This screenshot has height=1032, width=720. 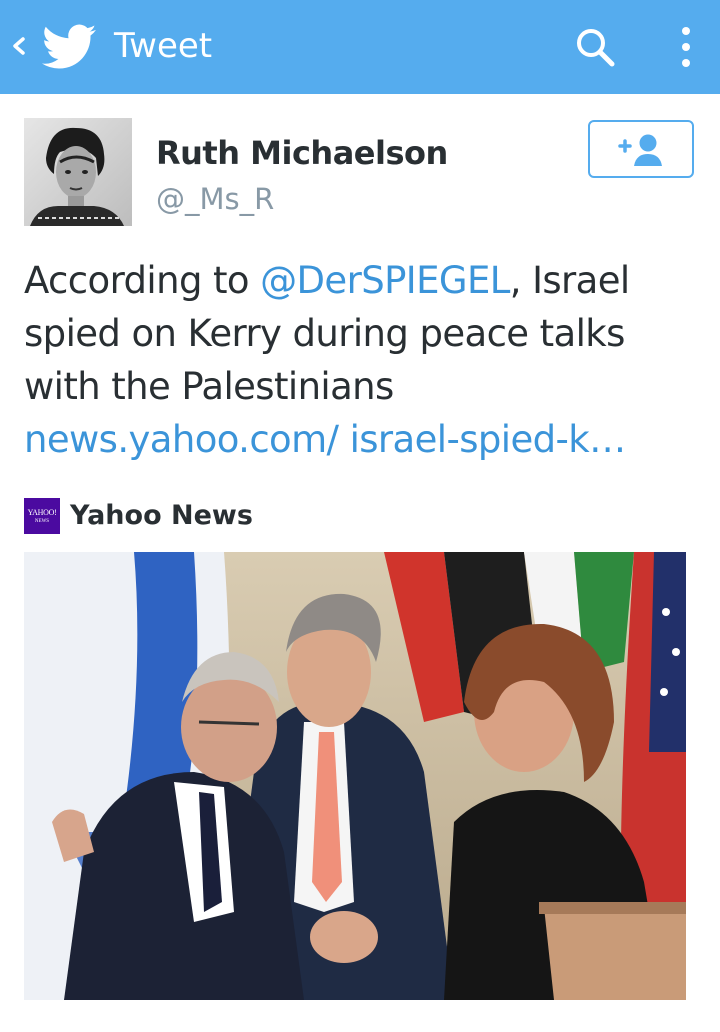 What do you see at coordinates (42, 512) in the screenshot?
I see `logo-text: YAHOO!` at bounding box center [42, 512].